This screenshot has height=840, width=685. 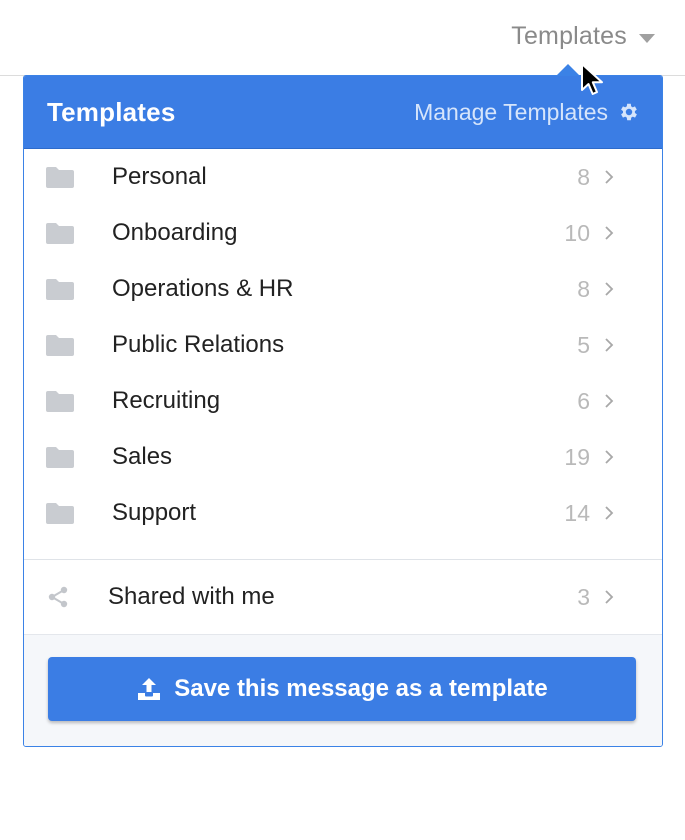 What do you see at coordinates (343, 401) in the screenshot?
I see `folder-row-recruiting: Recruiting 6` at bounding box center [343, 401].